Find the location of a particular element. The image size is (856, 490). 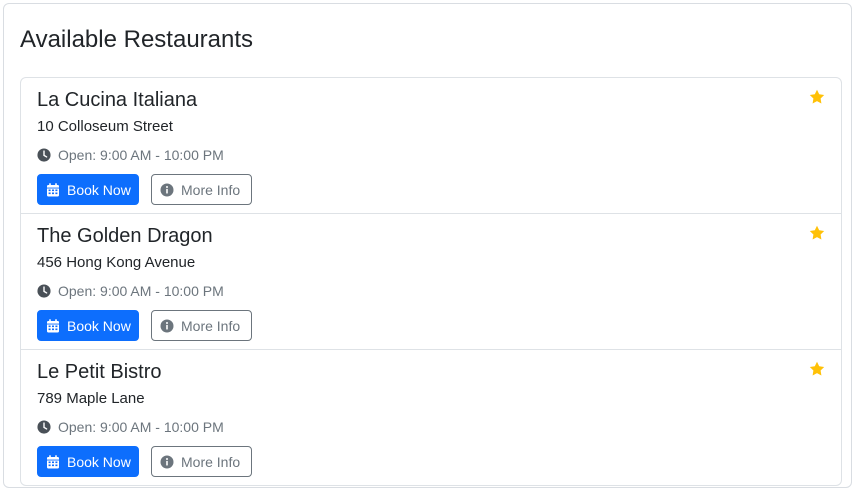

page-title: Available Restaurants is located at coordinates (137, 39).